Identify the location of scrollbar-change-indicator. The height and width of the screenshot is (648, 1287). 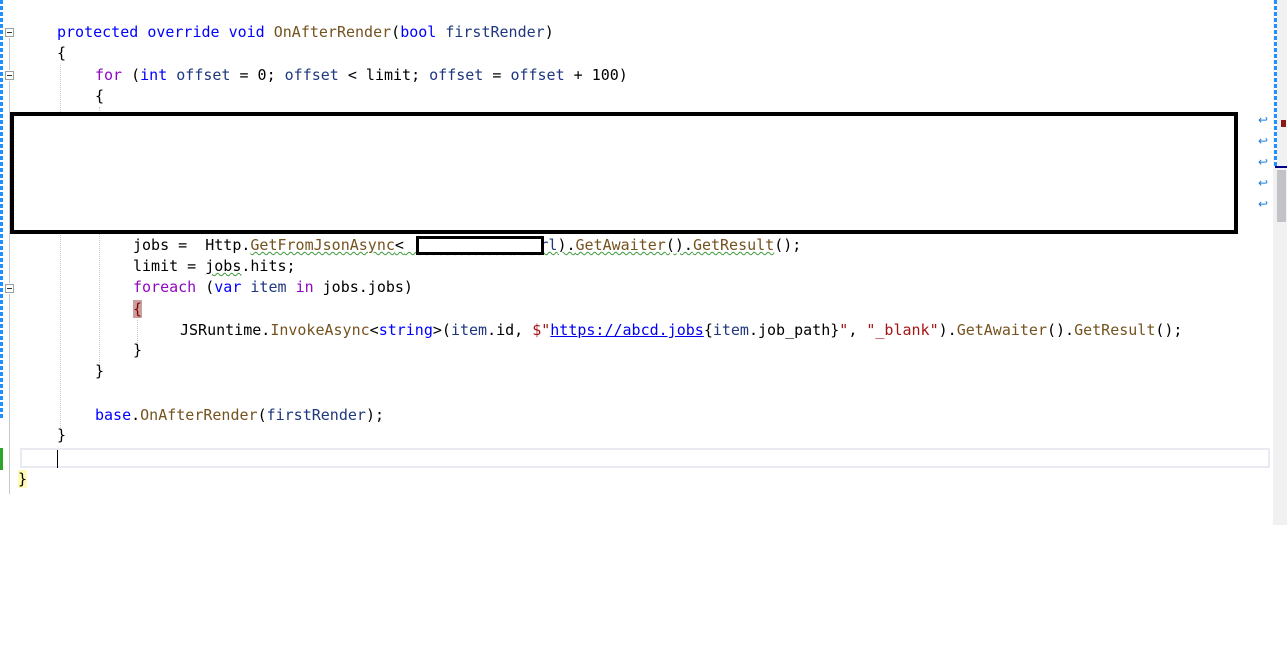
(1275, 84).